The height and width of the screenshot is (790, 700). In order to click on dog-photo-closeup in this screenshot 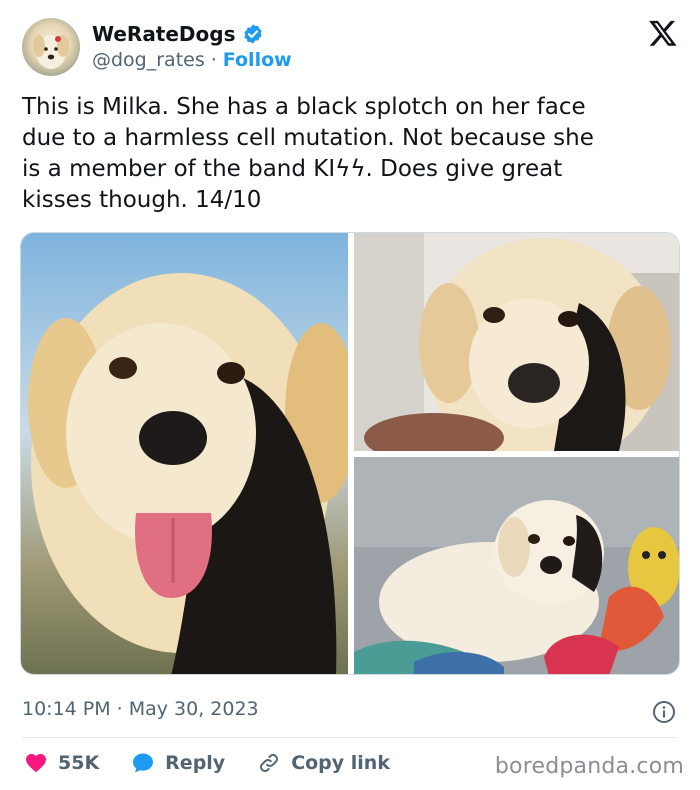, I will do `click(516, 342)`.